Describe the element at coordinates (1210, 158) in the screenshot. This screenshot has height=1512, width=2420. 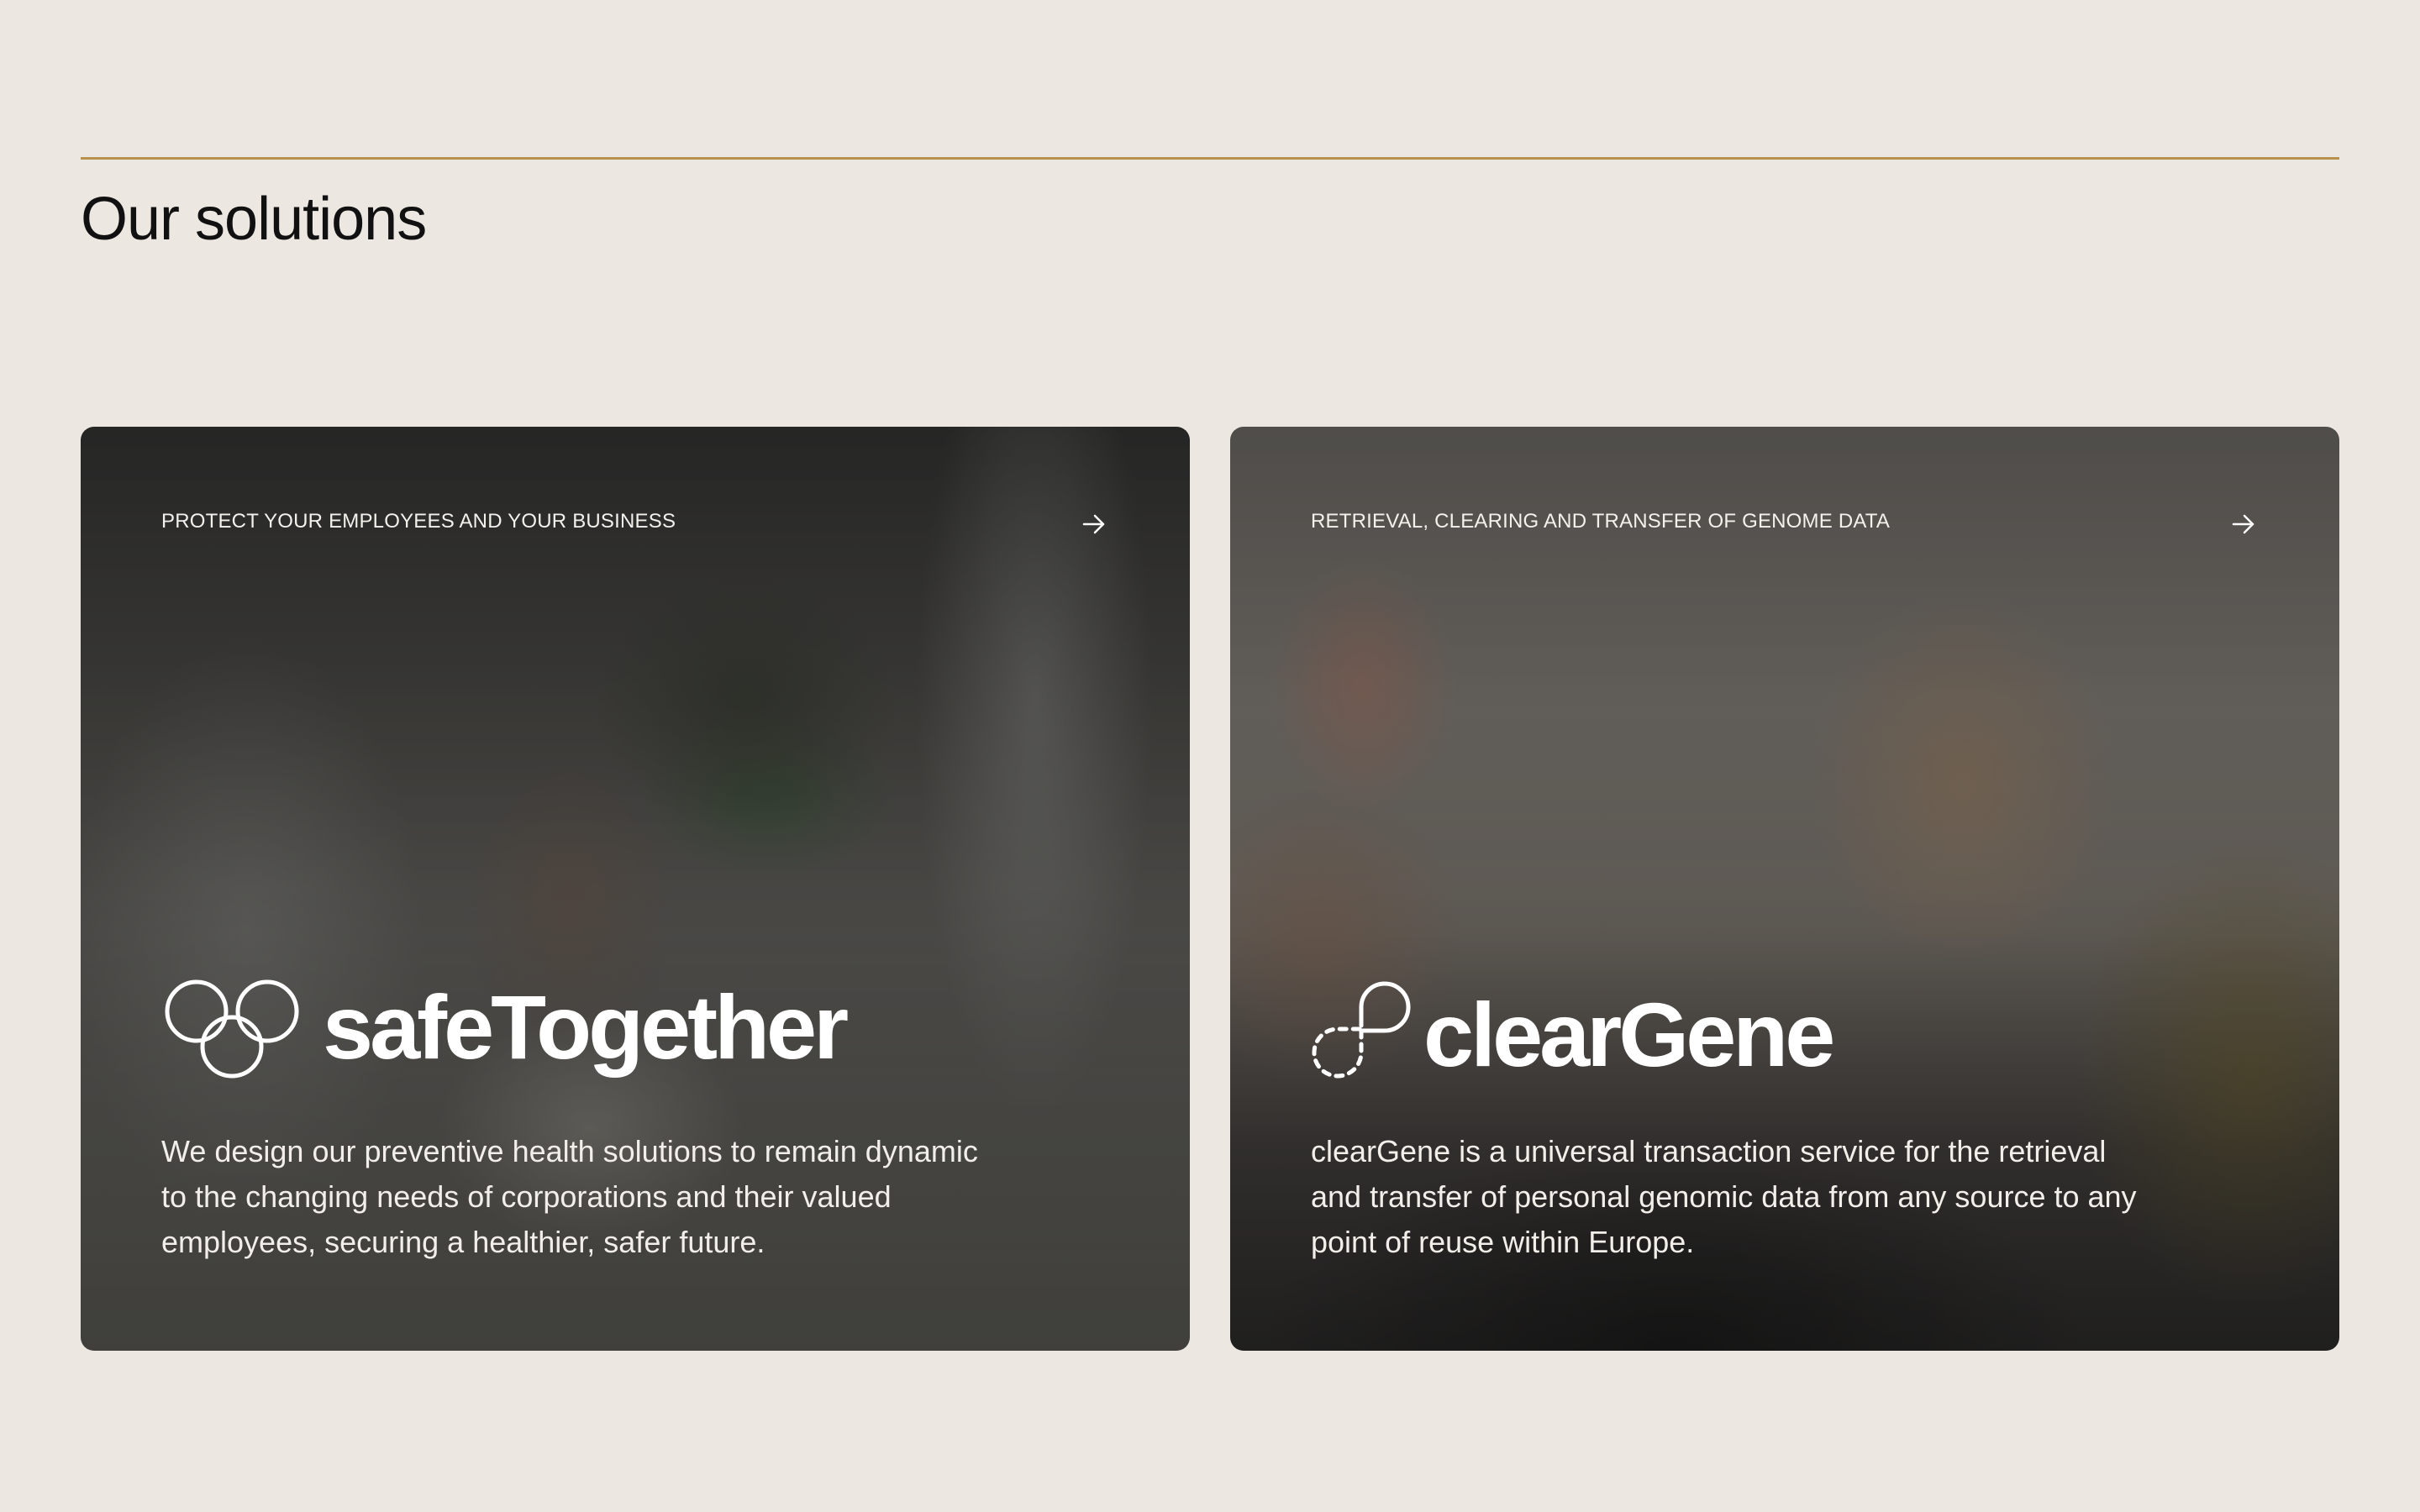
I see `section-divider` at that location.